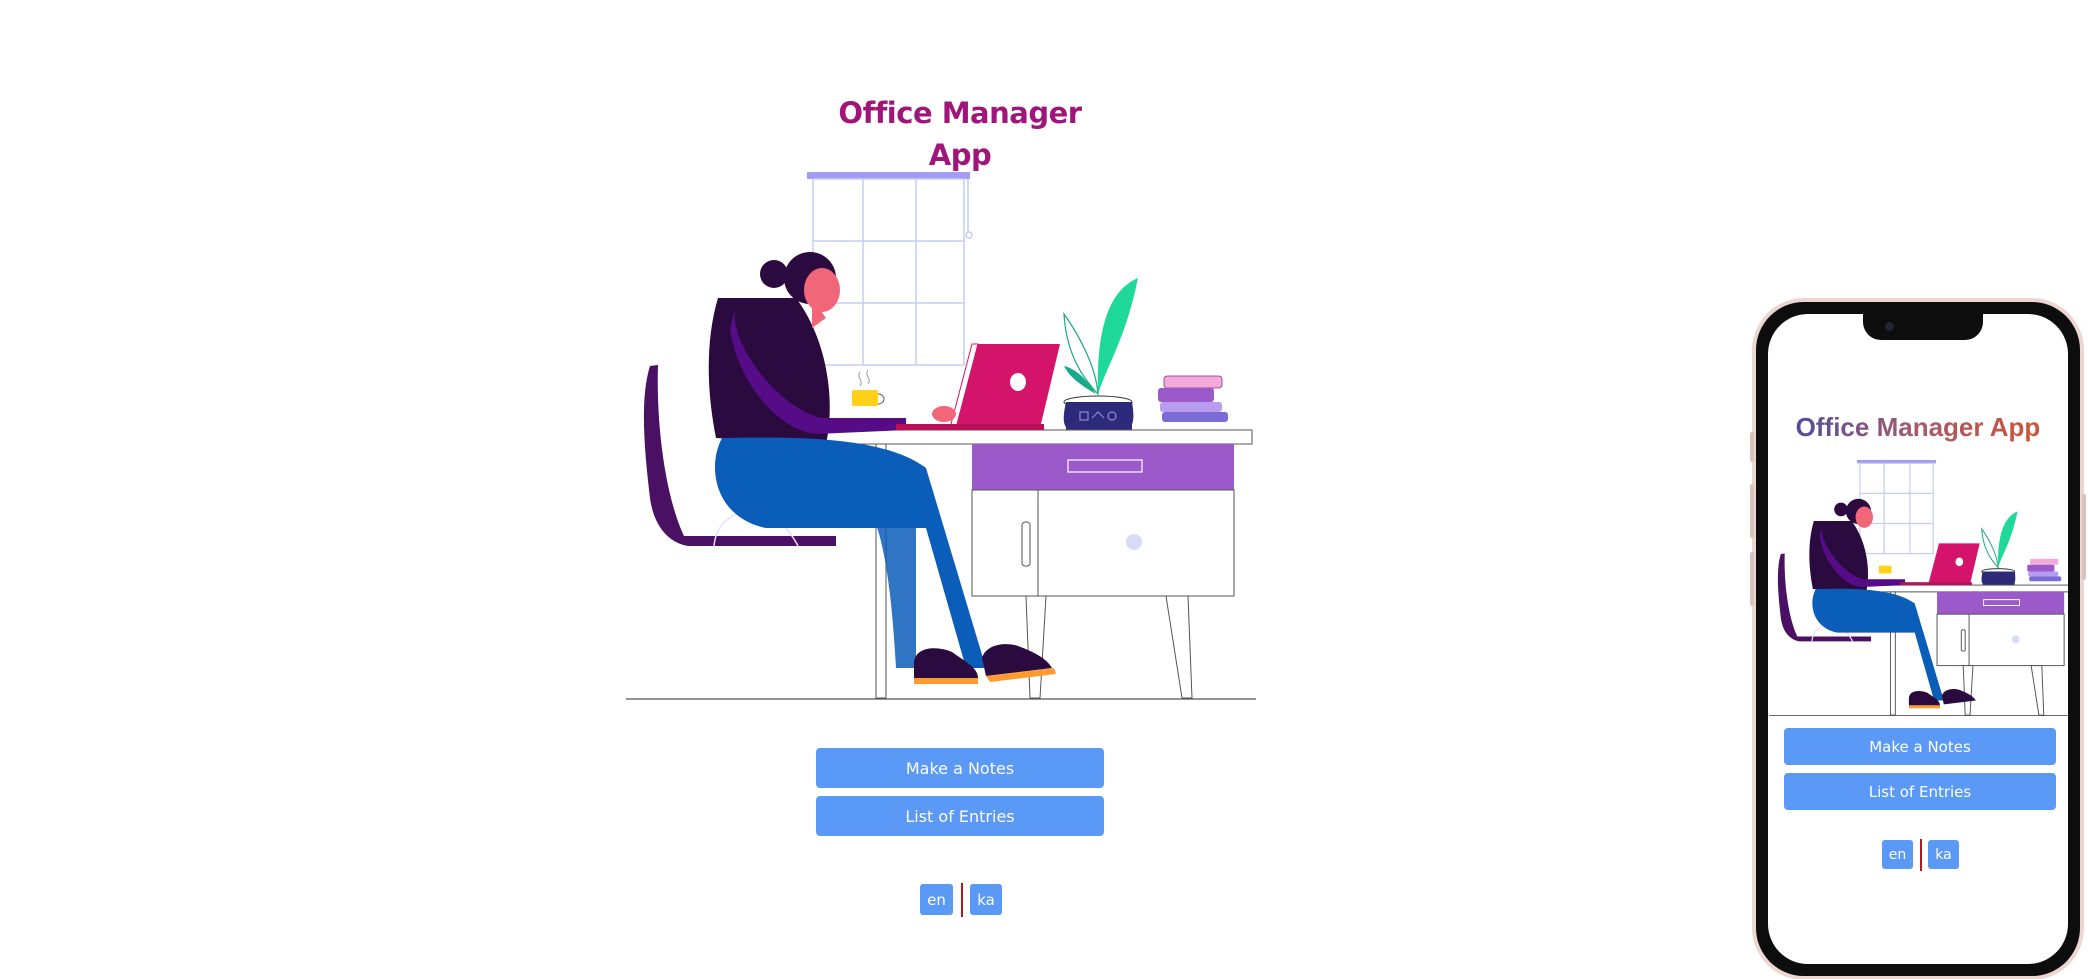 This screenshot has width=2088, height=979. Describe the element at coordinates (1897, 854) in the screenshot. I see `phone-language-en-button: en` at that location.